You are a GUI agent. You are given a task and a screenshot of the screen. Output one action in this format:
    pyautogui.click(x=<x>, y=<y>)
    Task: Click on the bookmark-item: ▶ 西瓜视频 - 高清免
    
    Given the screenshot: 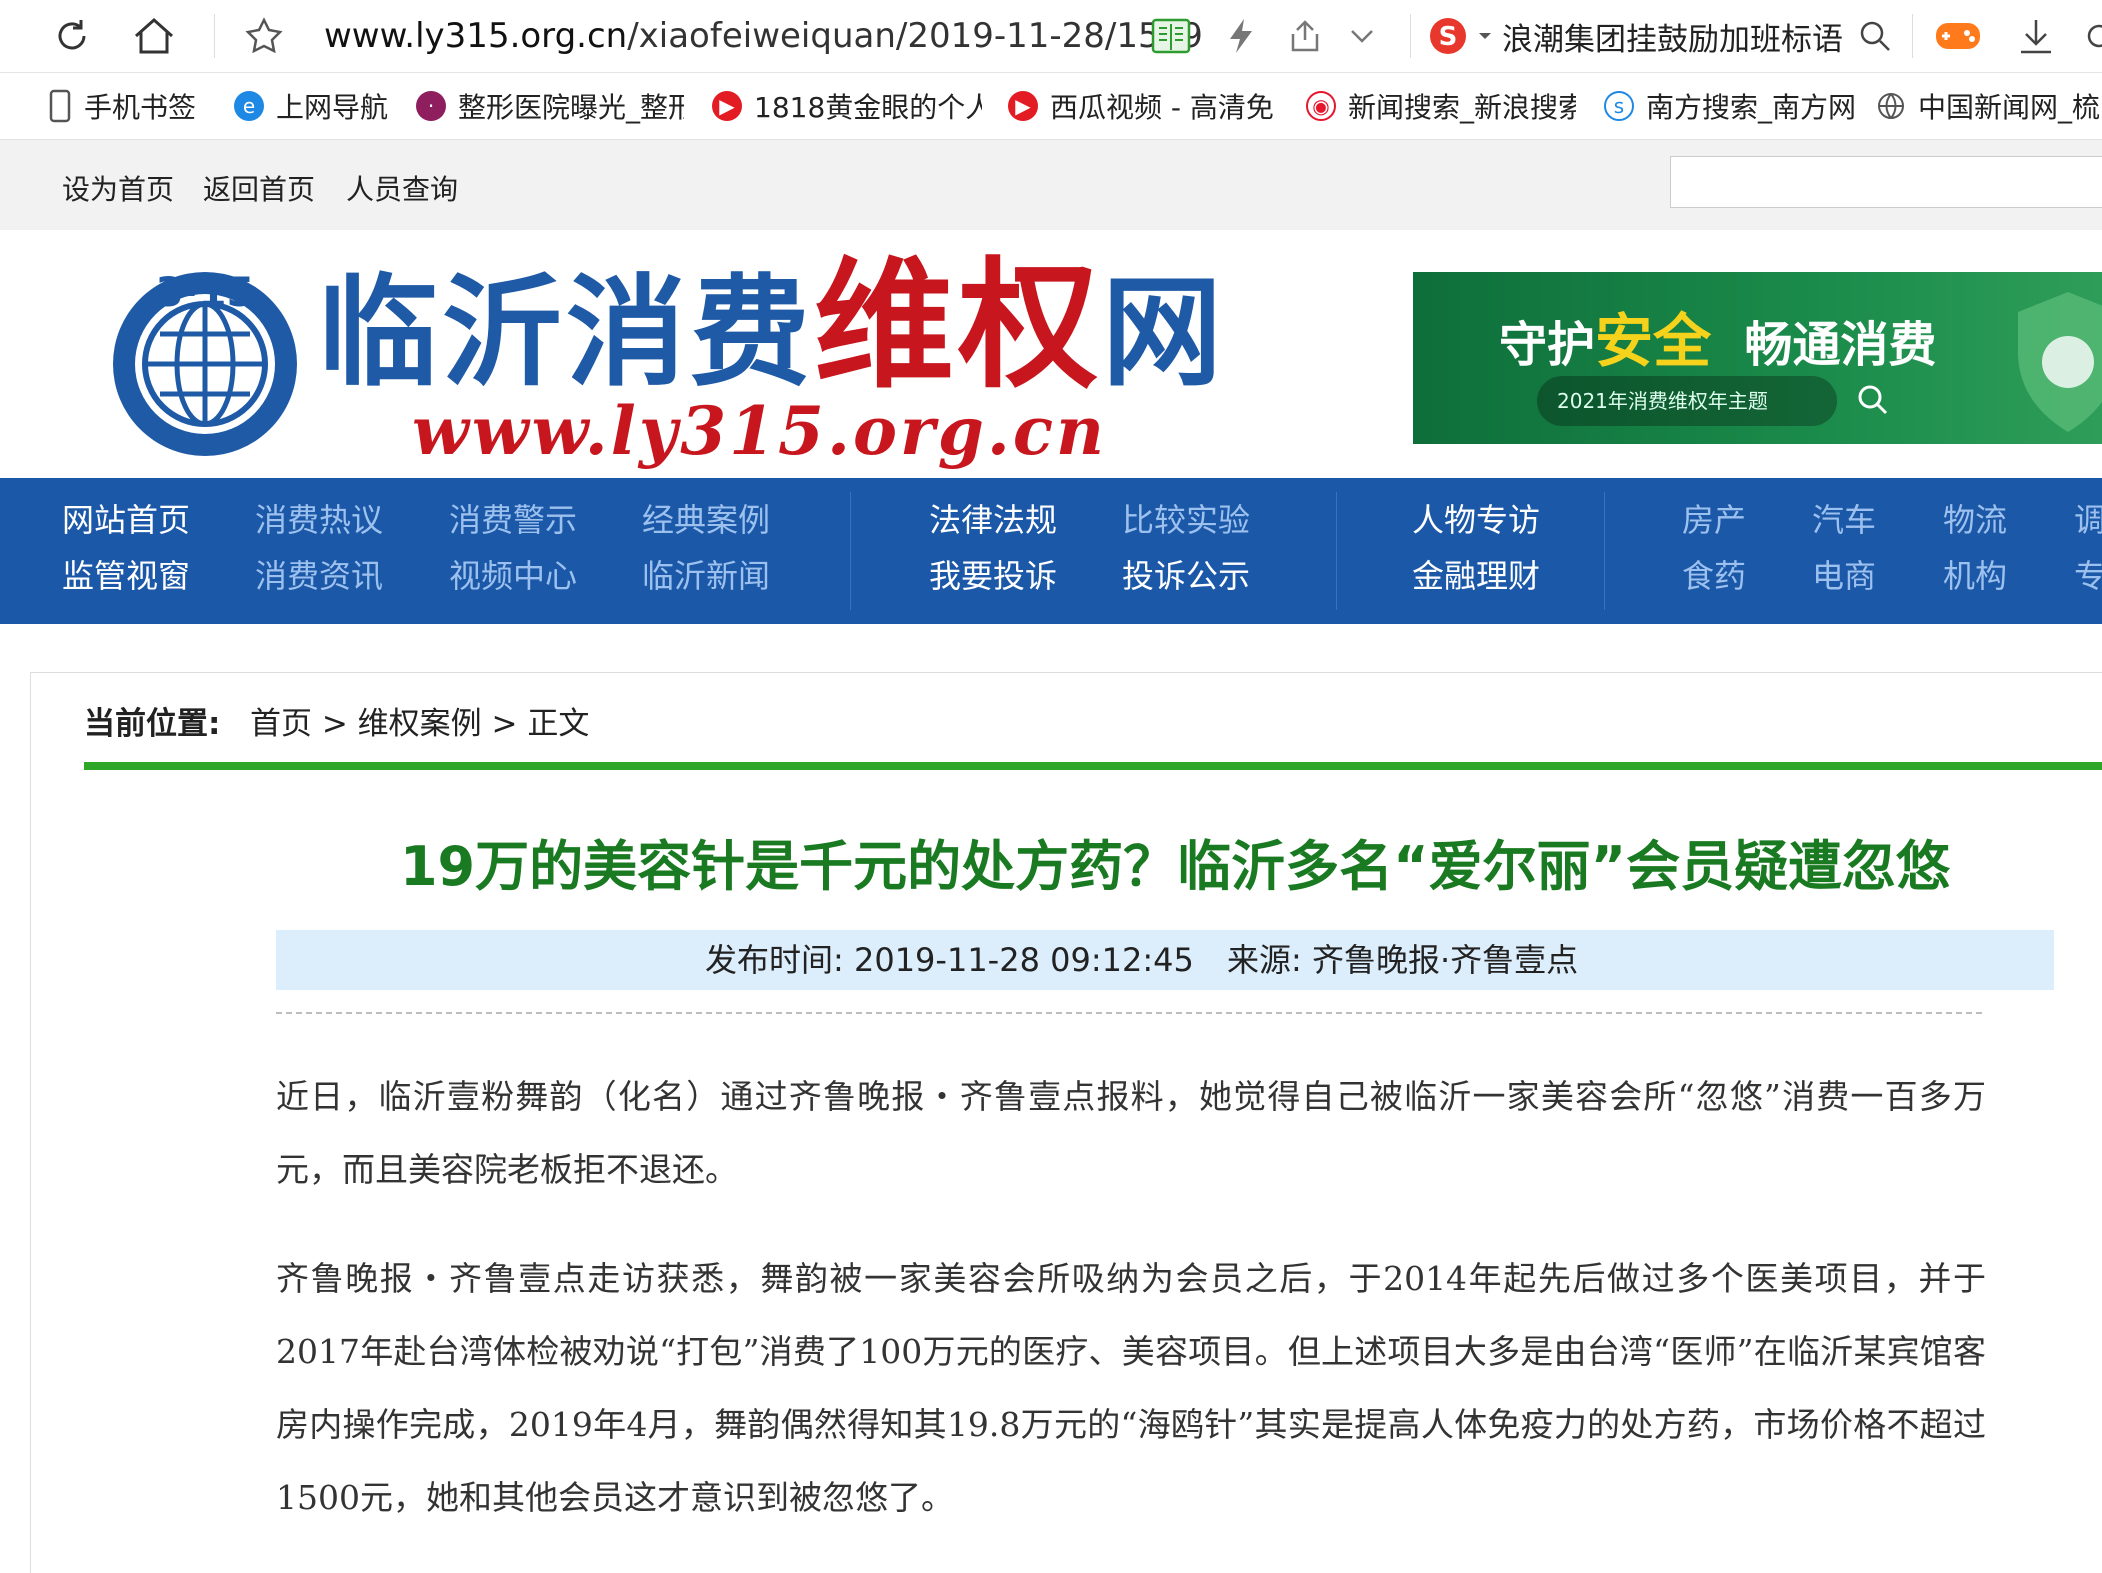 What is the action you would take?
    pyautogui.click(x=1143, y=106)
    